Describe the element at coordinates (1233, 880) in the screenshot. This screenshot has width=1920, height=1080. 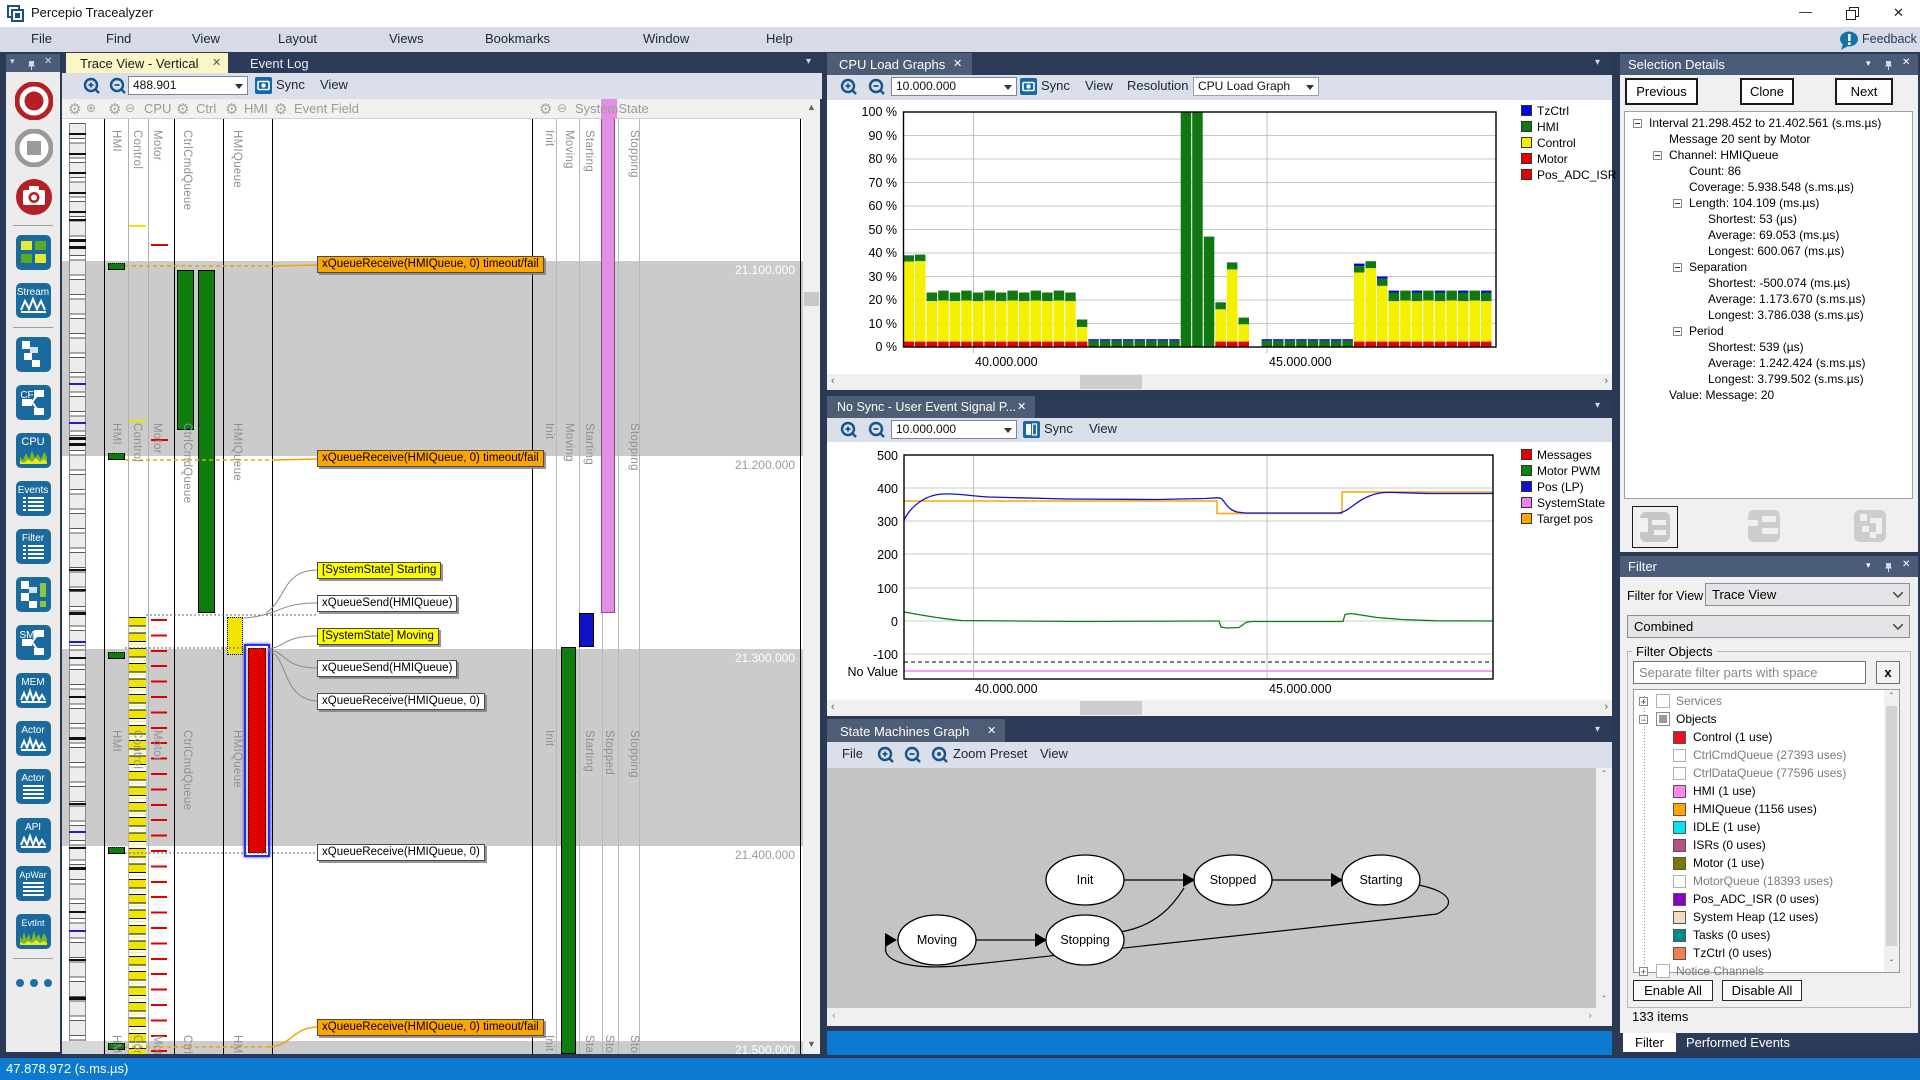
I see `svg-text: Stopped` at that location.